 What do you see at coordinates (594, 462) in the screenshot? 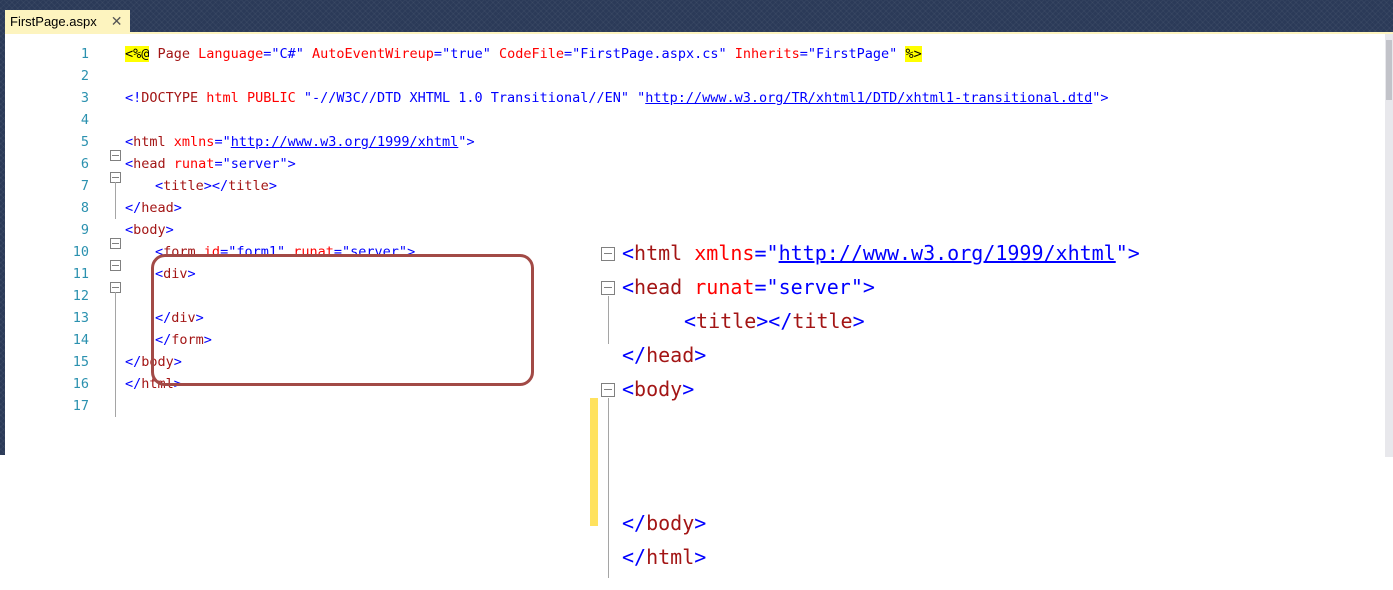
I see `change-marker-bar` at bounding box center [594, 462].